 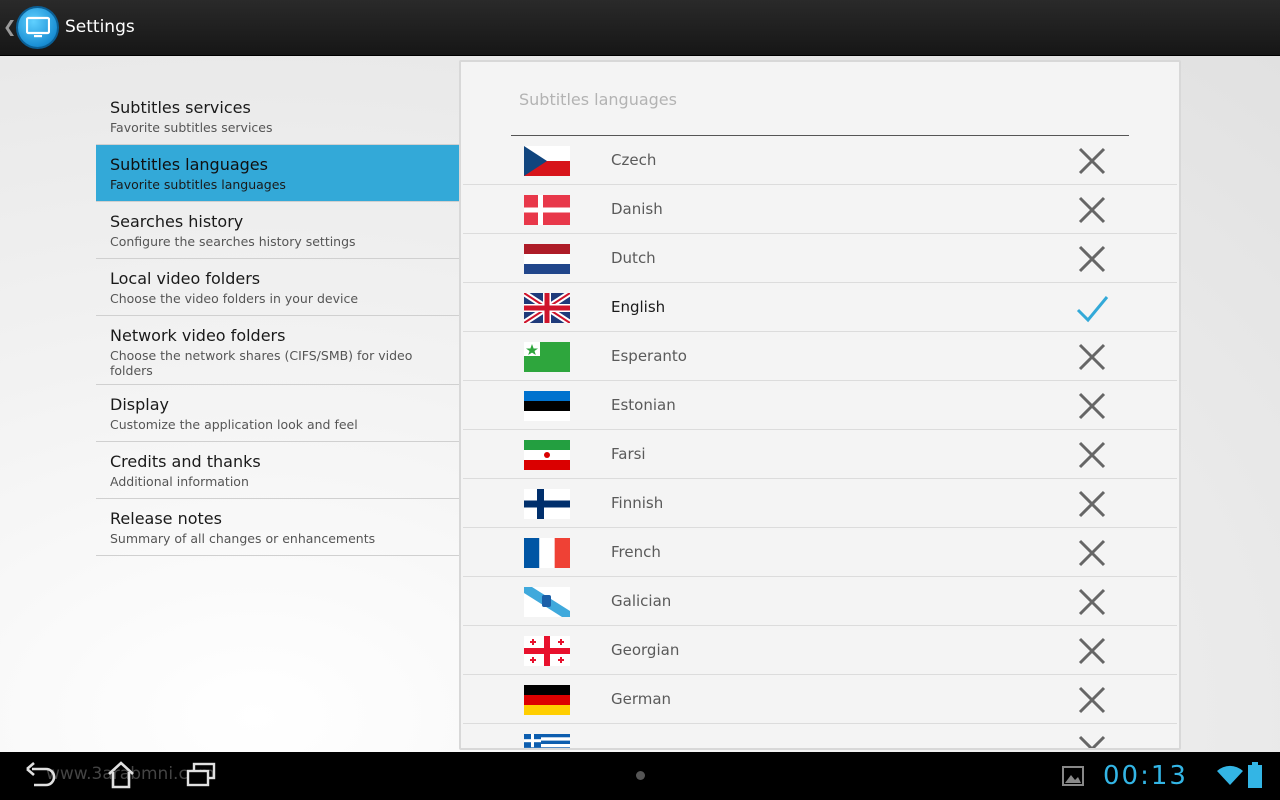 I want to click on recent-apps-icon, so click(x=201, y=775).